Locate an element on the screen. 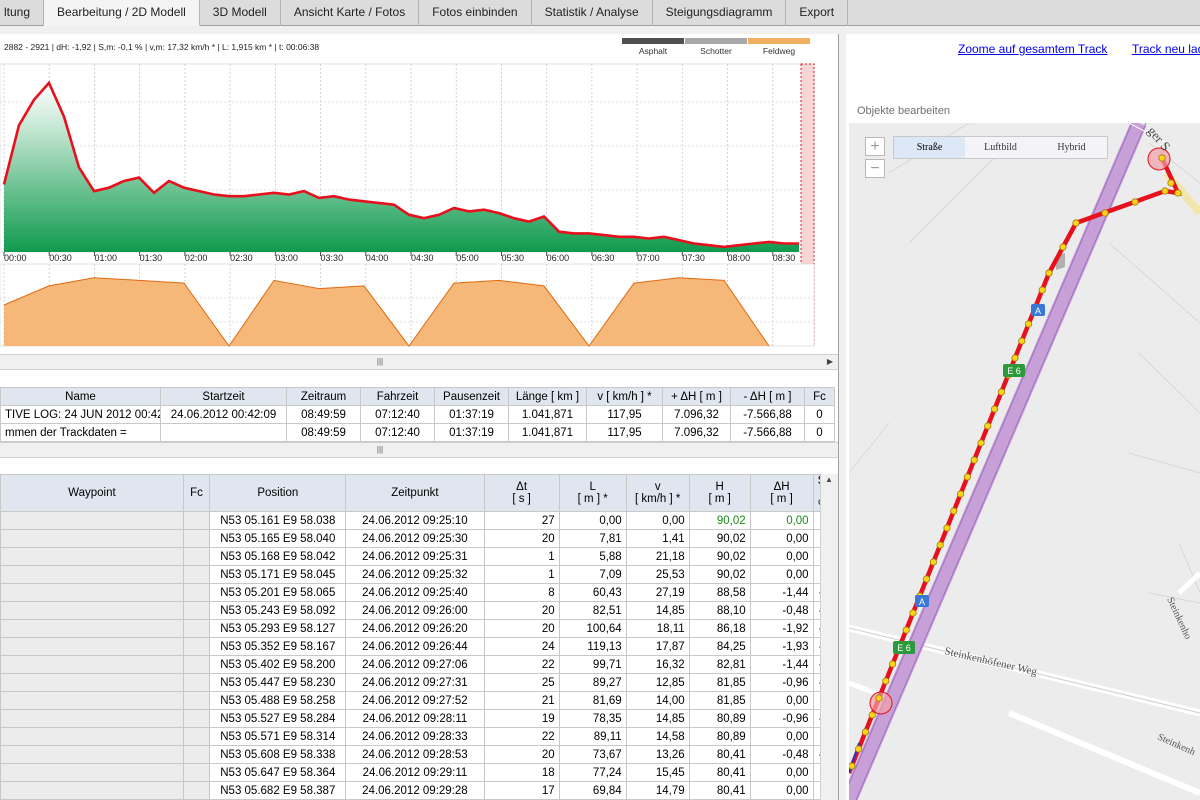  waypoint-table-header-8: ΔH [ m ] is located at coordinates (781, 493).